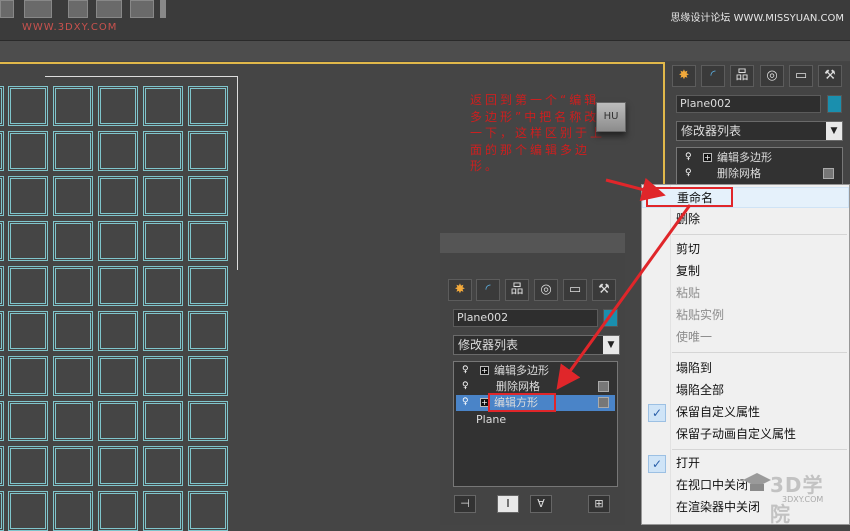 The height and width of the screenshot is (531, 850). Describe the element at coordinates (624, 297) in the screenshot. I see `arrow-to-stack-item` at that location.